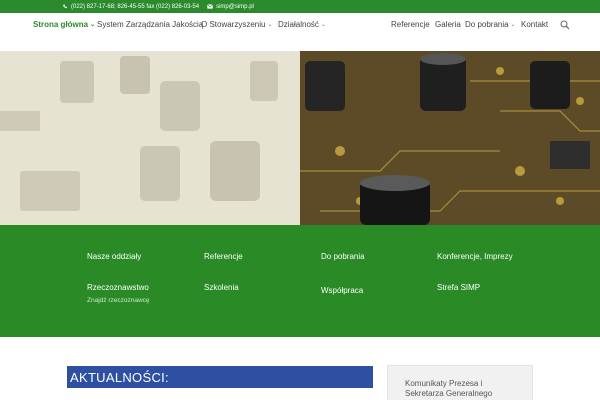 This screenshot has height=400, width=600. What do you see at coordinates (118, 287) in the screenshot?
I see `link-rzeczoznawstwo: Rzeczoznawstwo` at bounding box center [118, 287].